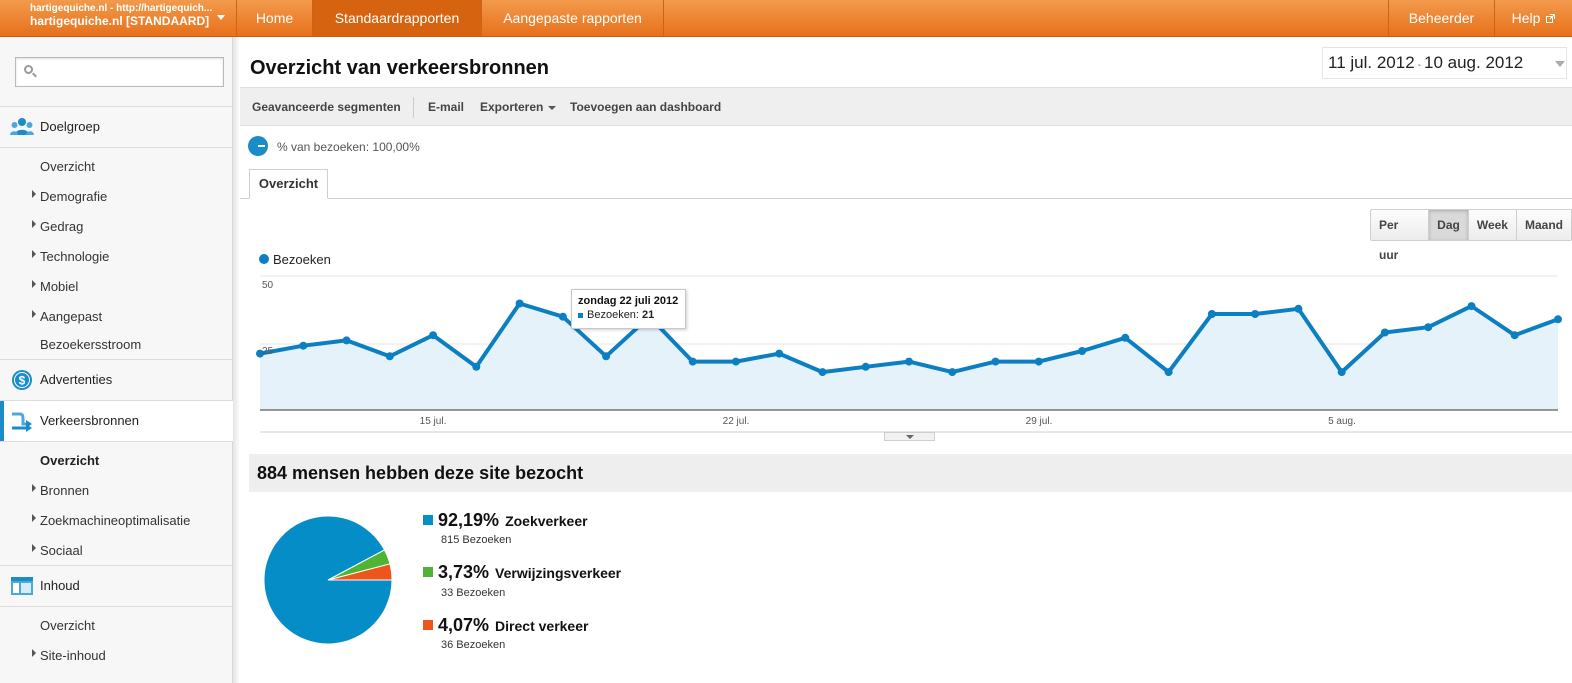  Describe the element at coordinates (76, 379) in the screenshot. I see `sidebar-section-label: Advertenties` at that location.